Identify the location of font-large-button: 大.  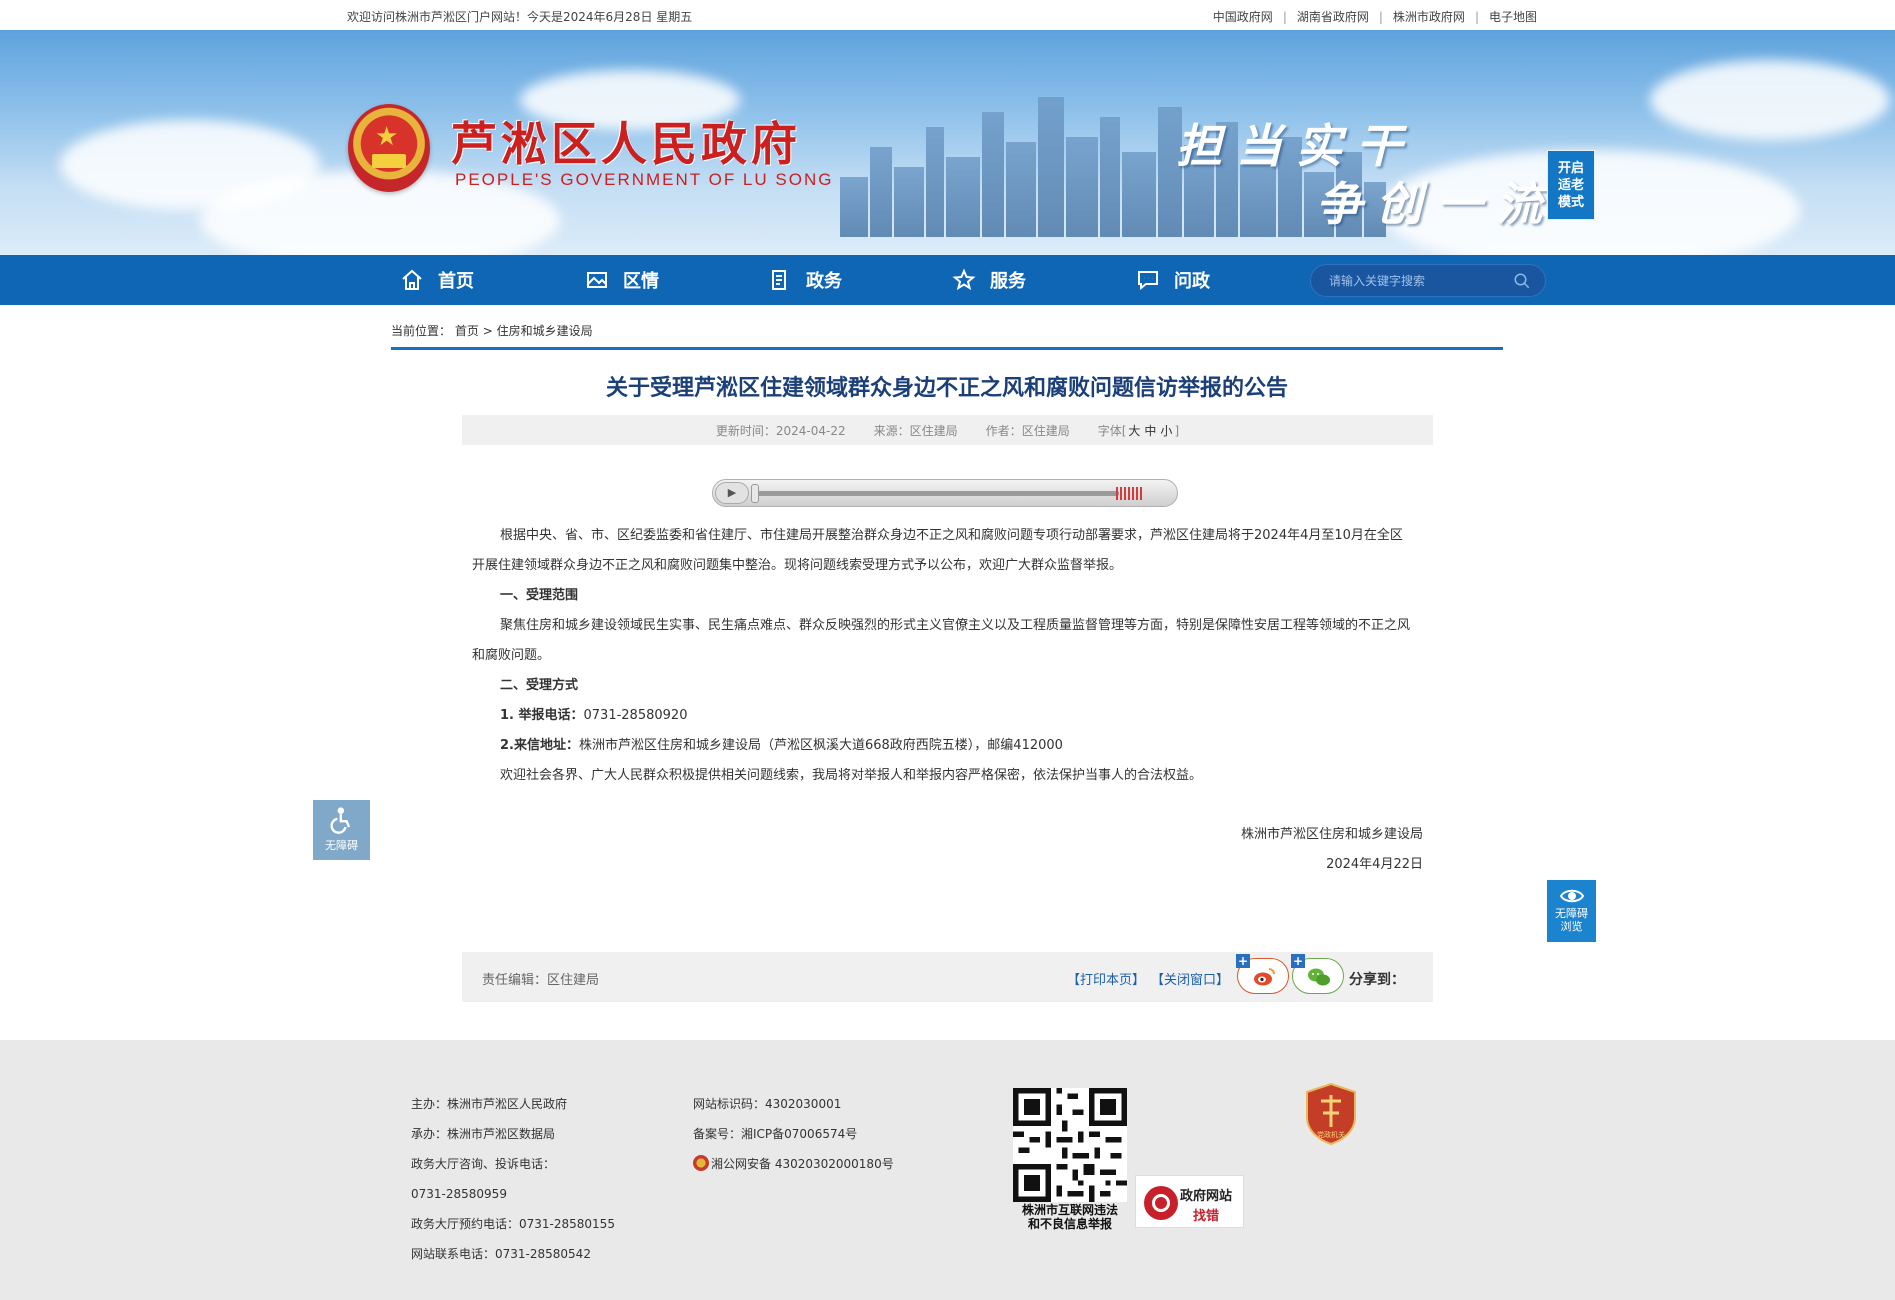
(1134, 431).